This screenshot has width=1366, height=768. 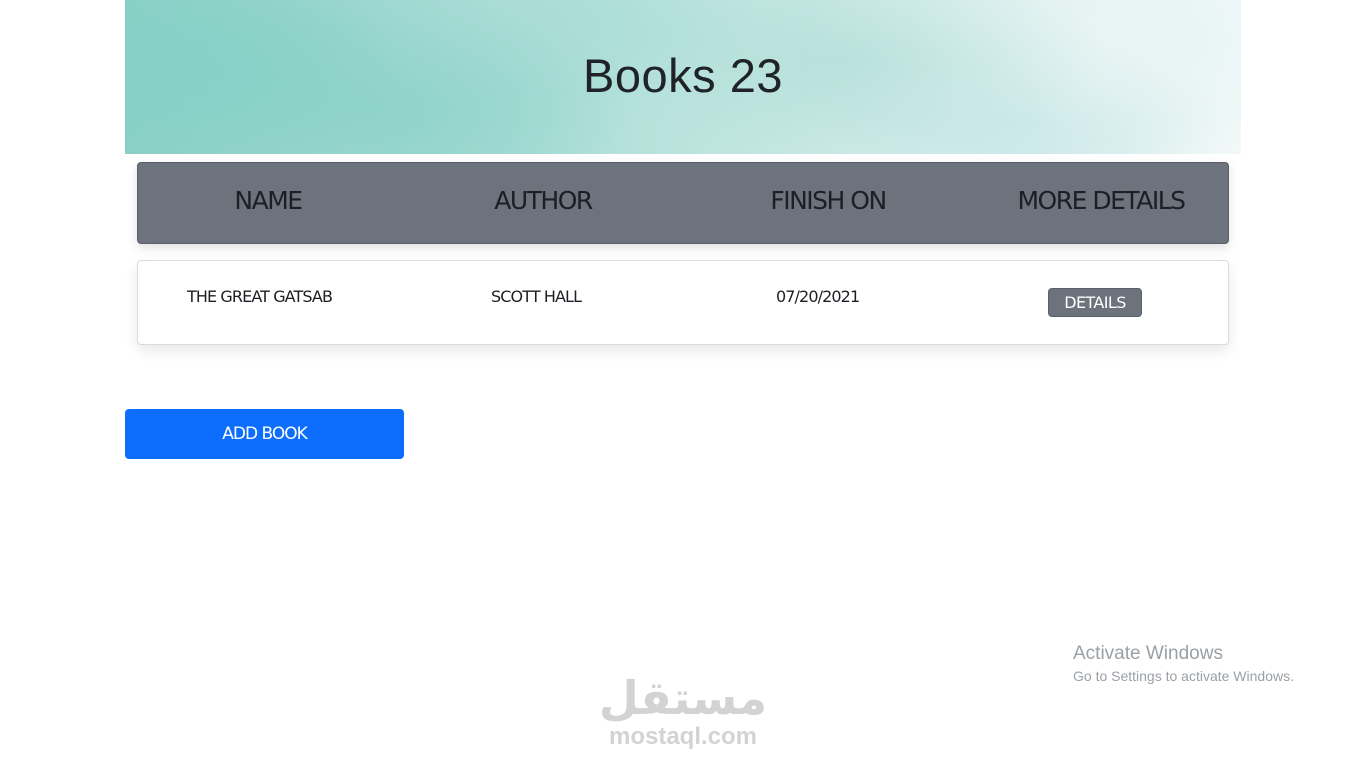 I want to click on add-book-button: ADD BOOK, so click(x=264, y=434).